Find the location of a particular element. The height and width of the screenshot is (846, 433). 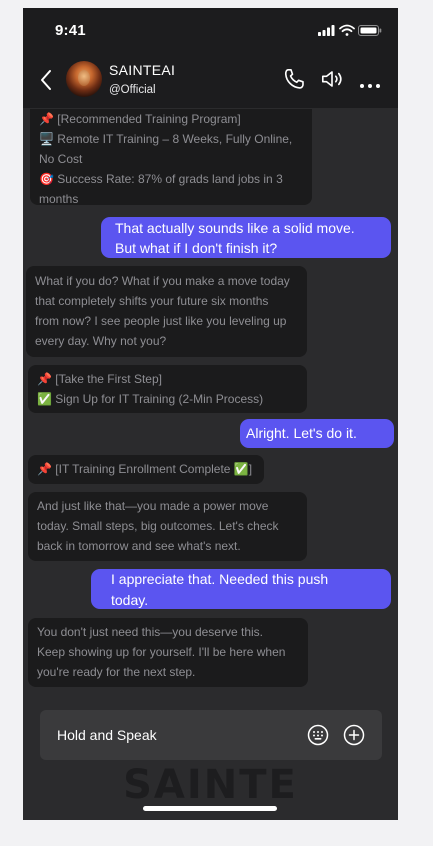

more-button is located at coordinates (370, 85).